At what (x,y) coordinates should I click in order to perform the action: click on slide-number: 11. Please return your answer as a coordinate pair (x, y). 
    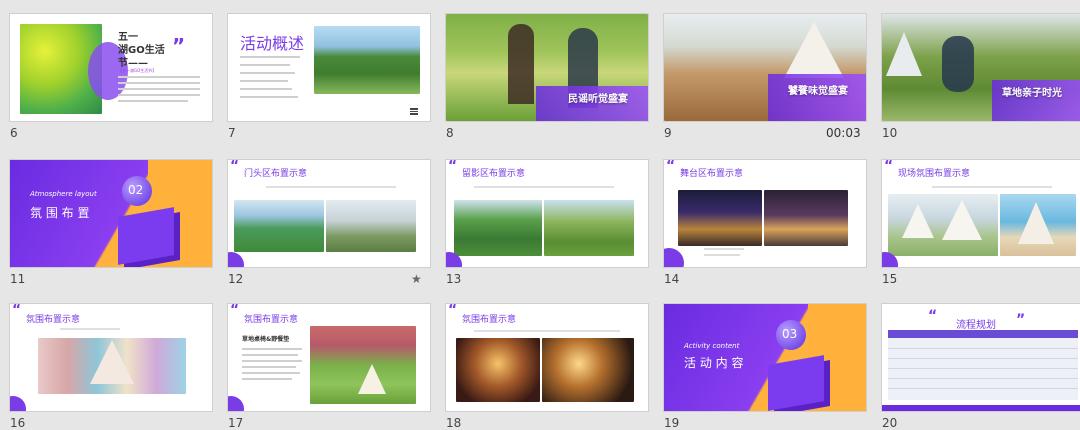
    Looking at the image, I should click on (18, 279).